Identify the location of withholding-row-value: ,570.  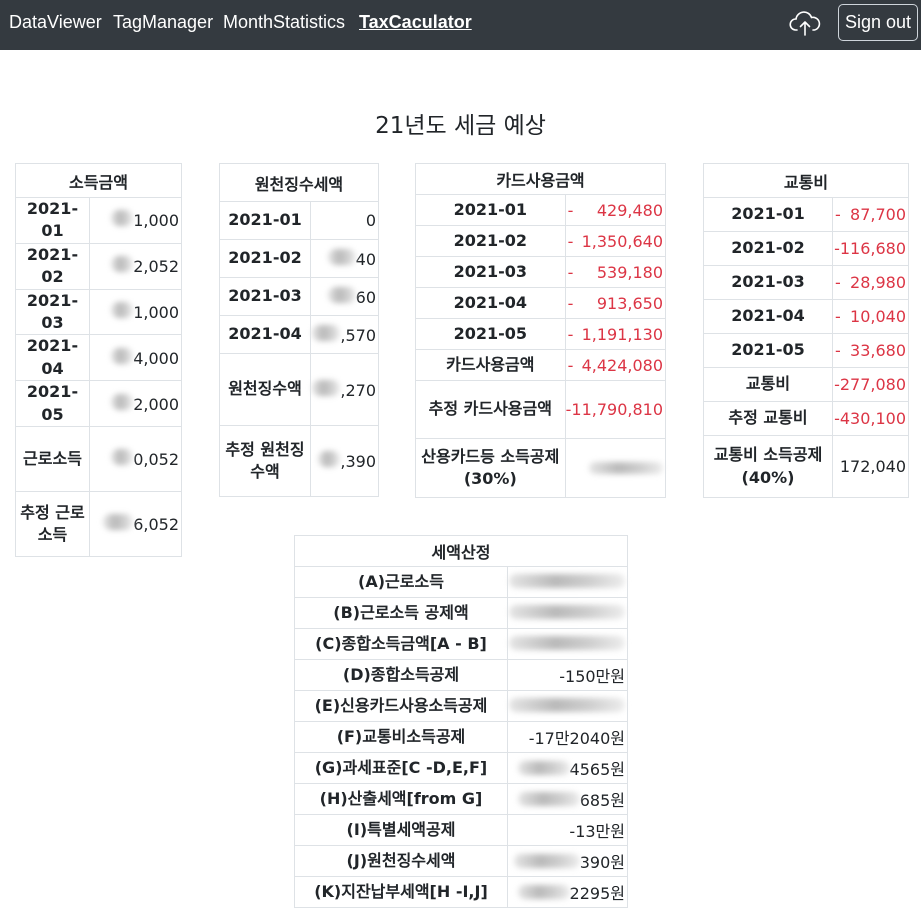
(344, 334).